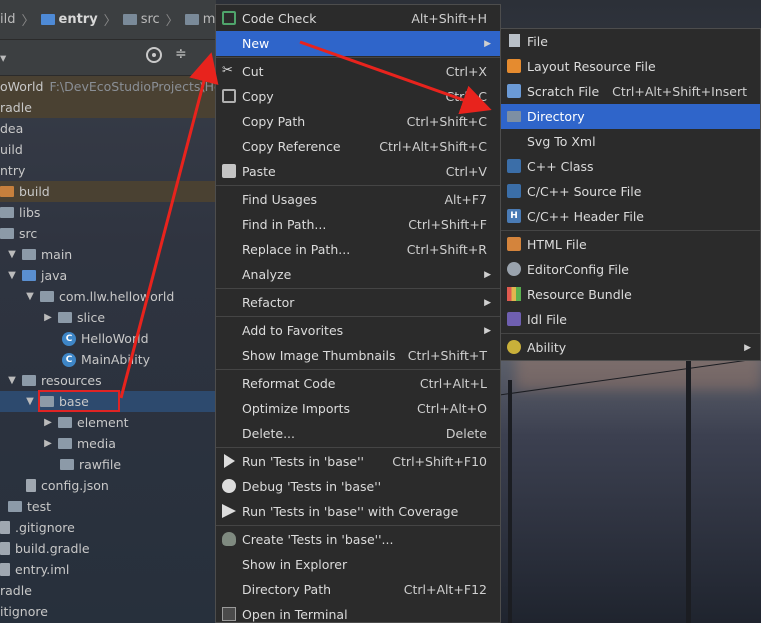 The image size is (761, 623). What do you see at coordinates (7, 233) in the screenshot?
I see `folder-icon` at bounding box center [7, 233].